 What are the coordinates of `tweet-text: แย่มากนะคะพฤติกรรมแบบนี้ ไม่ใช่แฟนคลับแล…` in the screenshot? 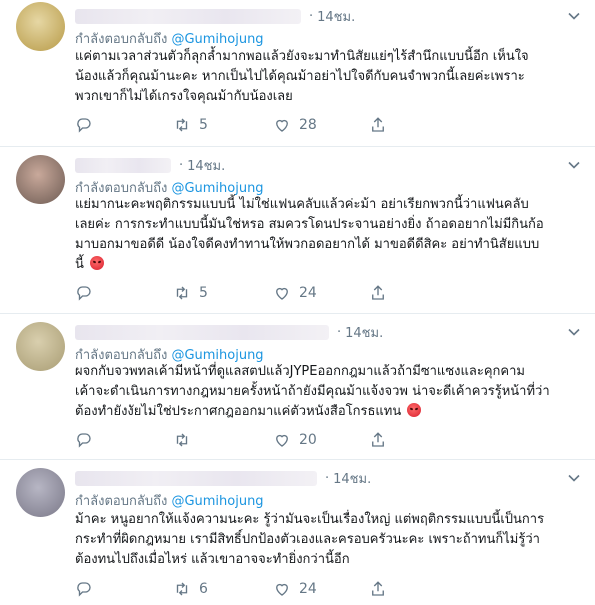 It's located at (309, 234).